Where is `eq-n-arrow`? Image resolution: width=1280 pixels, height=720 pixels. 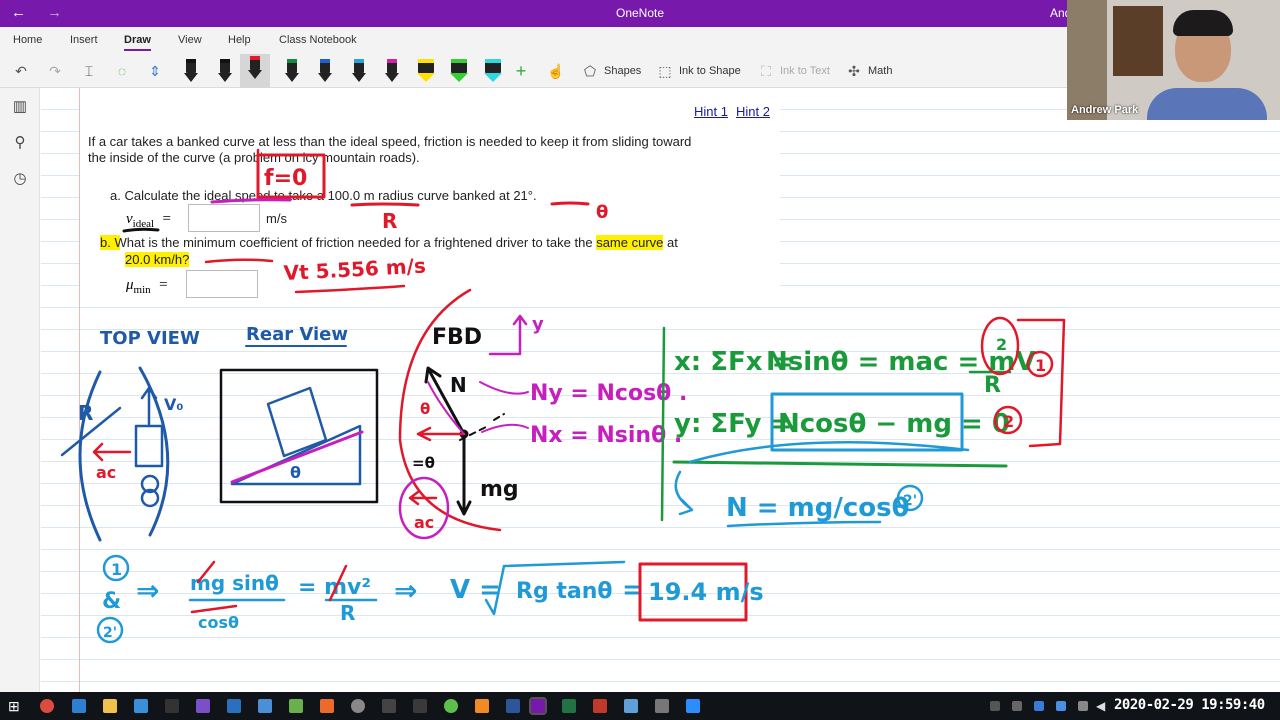
eq-n-arrow is located at coordinates (684, 493).